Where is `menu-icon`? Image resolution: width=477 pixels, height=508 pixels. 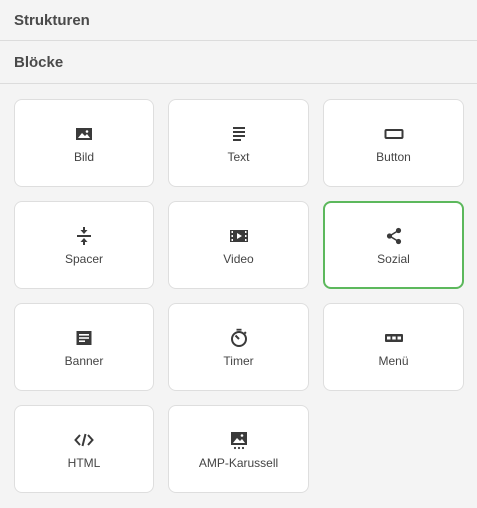
menu-icon is located at coordinates (394, 338).